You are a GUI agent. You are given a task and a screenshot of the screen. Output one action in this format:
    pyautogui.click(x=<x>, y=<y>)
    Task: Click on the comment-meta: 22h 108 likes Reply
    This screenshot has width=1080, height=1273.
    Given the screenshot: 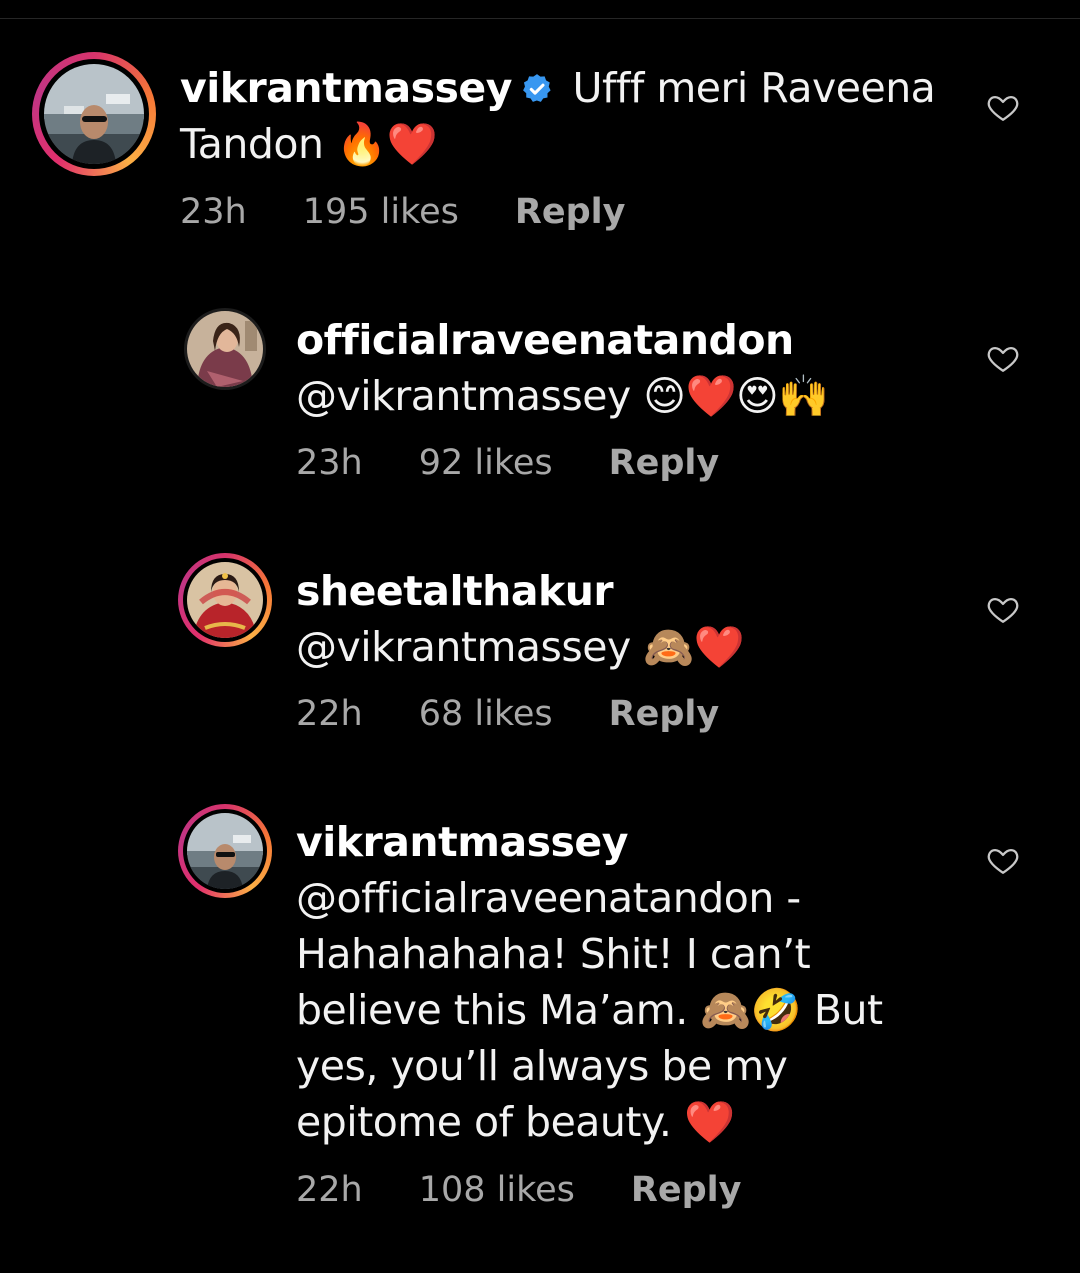 What is the action you would take?
    pyautogui.click(x=518, y=1190)
    